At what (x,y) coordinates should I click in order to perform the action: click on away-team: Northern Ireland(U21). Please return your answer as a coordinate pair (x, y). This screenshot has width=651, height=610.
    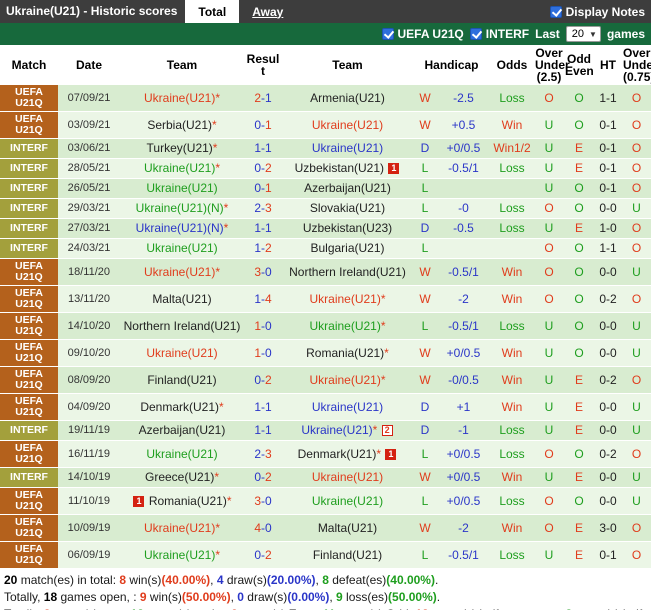
    Looking at the image, I should click on (347, 272).